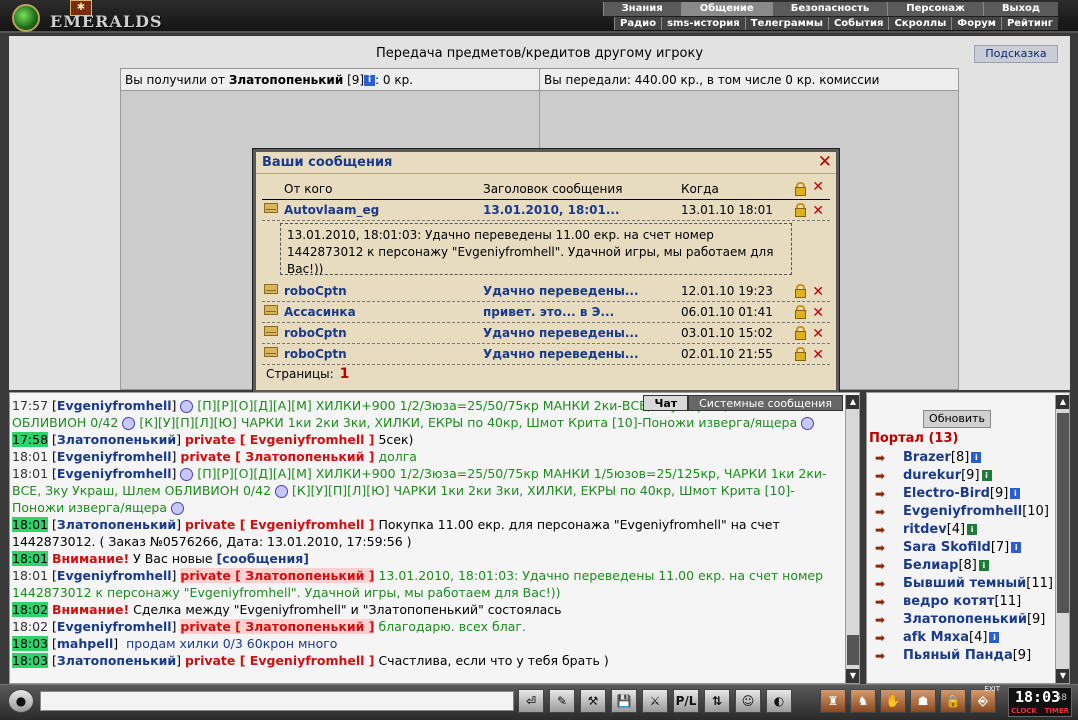 The image size is (1078, 720). Describe the element at coordinates (965, 619) in the screenshot. I see `user-name: Златопопенький` at that location.